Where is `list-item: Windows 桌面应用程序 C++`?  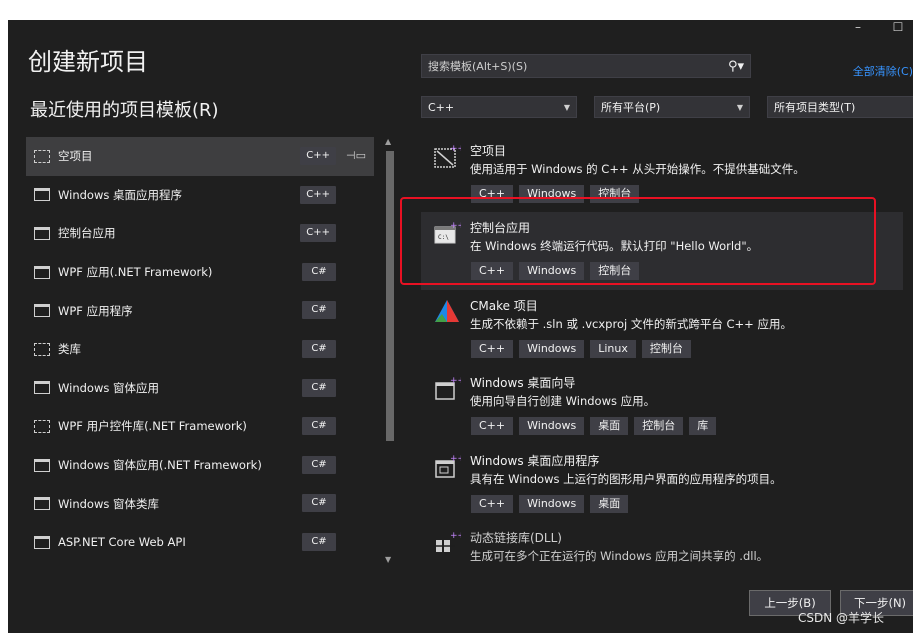
list-item: Windows 桌面应用程序 C++ is located at coordinates (200, 195).